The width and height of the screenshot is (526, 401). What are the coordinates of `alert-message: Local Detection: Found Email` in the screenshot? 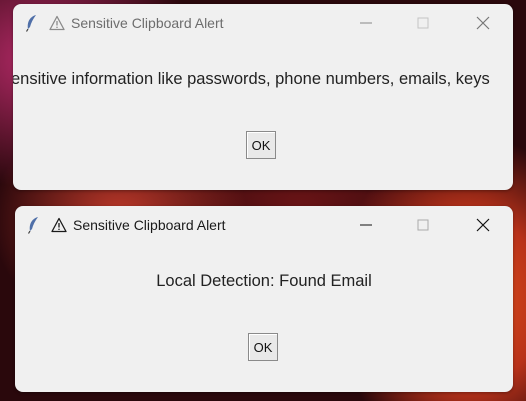 It's located at (264, 281).